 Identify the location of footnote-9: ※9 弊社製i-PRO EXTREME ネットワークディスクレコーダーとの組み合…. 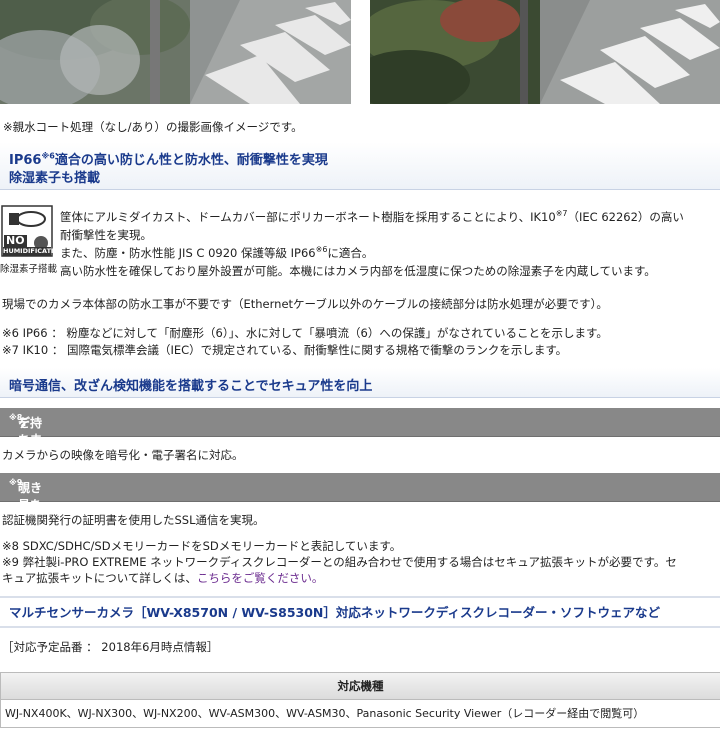
(339, 570).